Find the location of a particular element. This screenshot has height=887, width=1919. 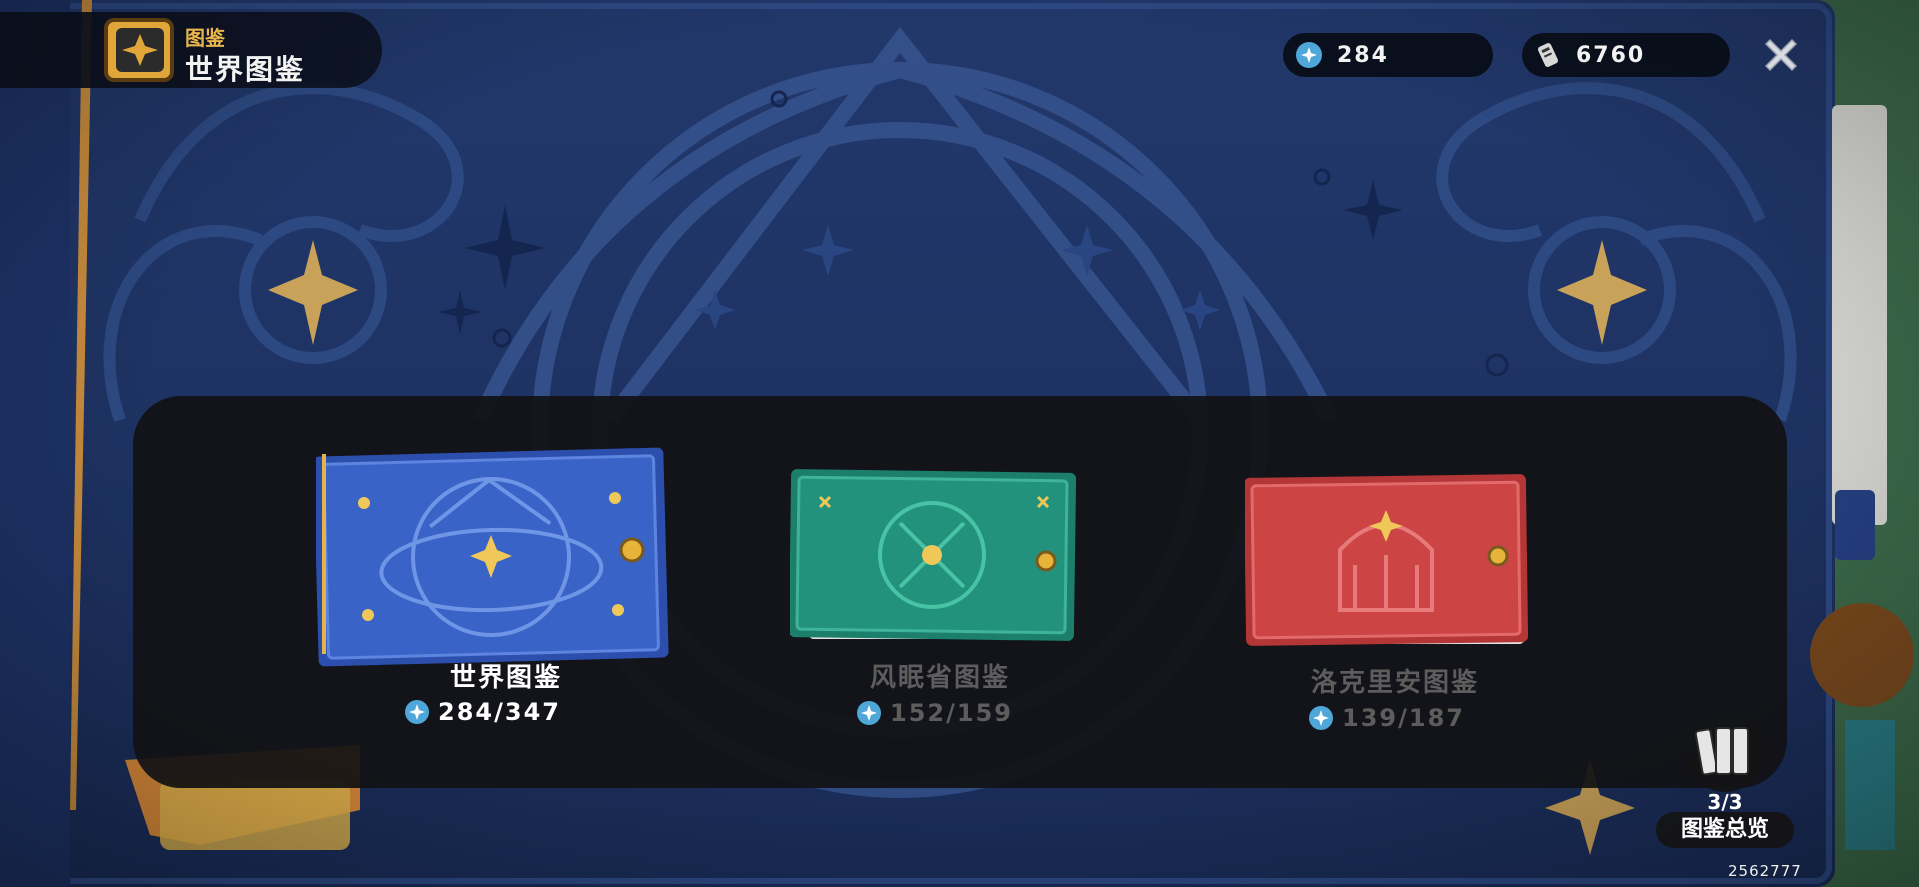

book-name: 洛克里安图鉴 is located at coordinates (1394, 683).